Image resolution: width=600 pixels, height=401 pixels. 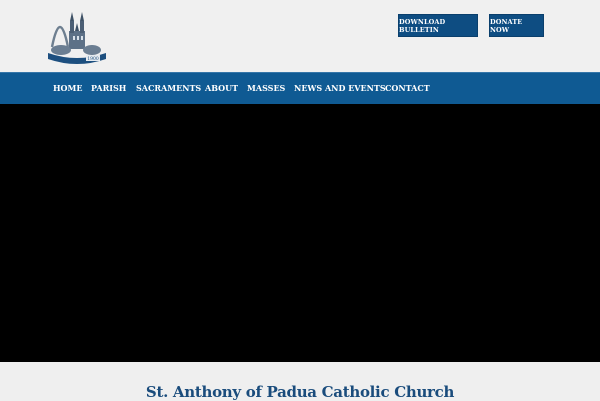 I want to click on nav-about: ABOUT, so click(x=221, y=88).